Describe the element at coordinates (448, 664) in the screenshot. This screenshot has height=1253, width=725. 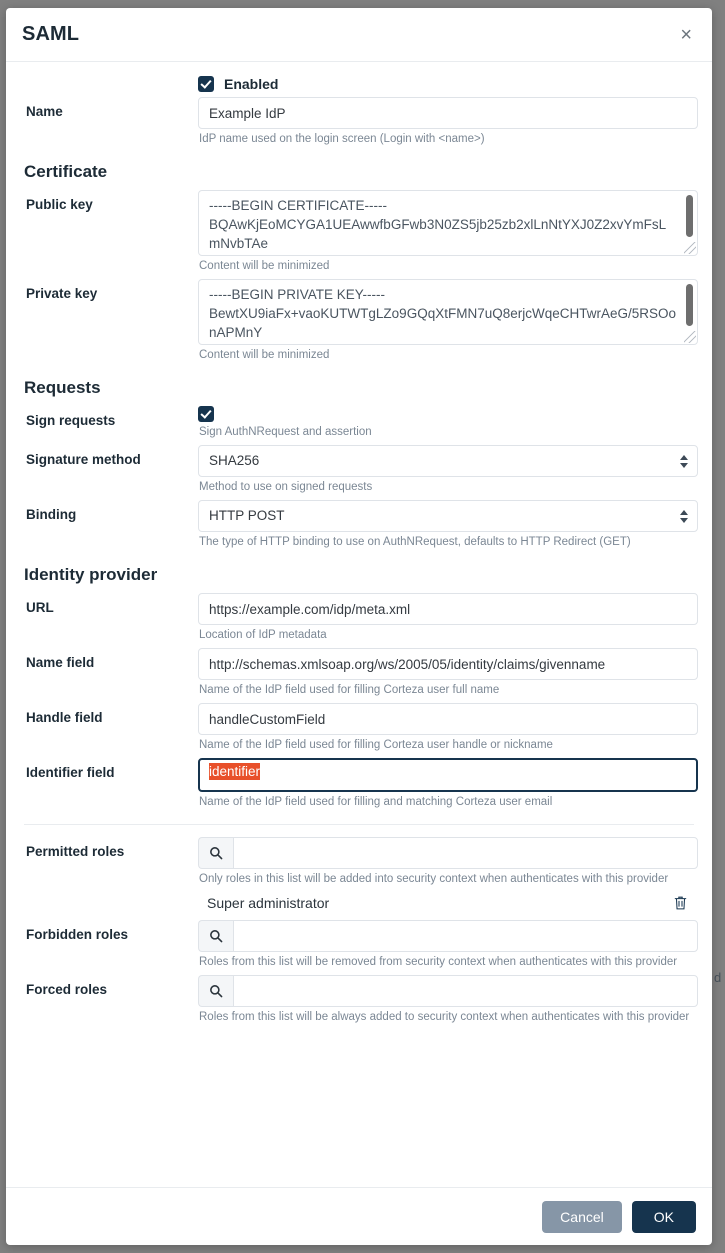
I see `name-field-input` at that location.